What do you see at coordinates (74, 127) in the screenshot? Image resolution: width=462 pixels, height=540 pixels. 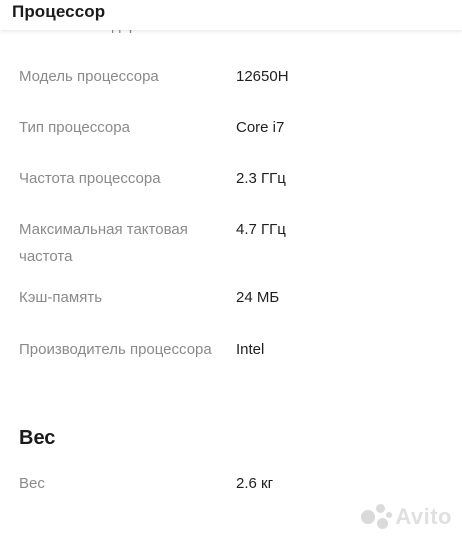 I see `spec-label: Тип процессора` at bounding box center [74, 127].